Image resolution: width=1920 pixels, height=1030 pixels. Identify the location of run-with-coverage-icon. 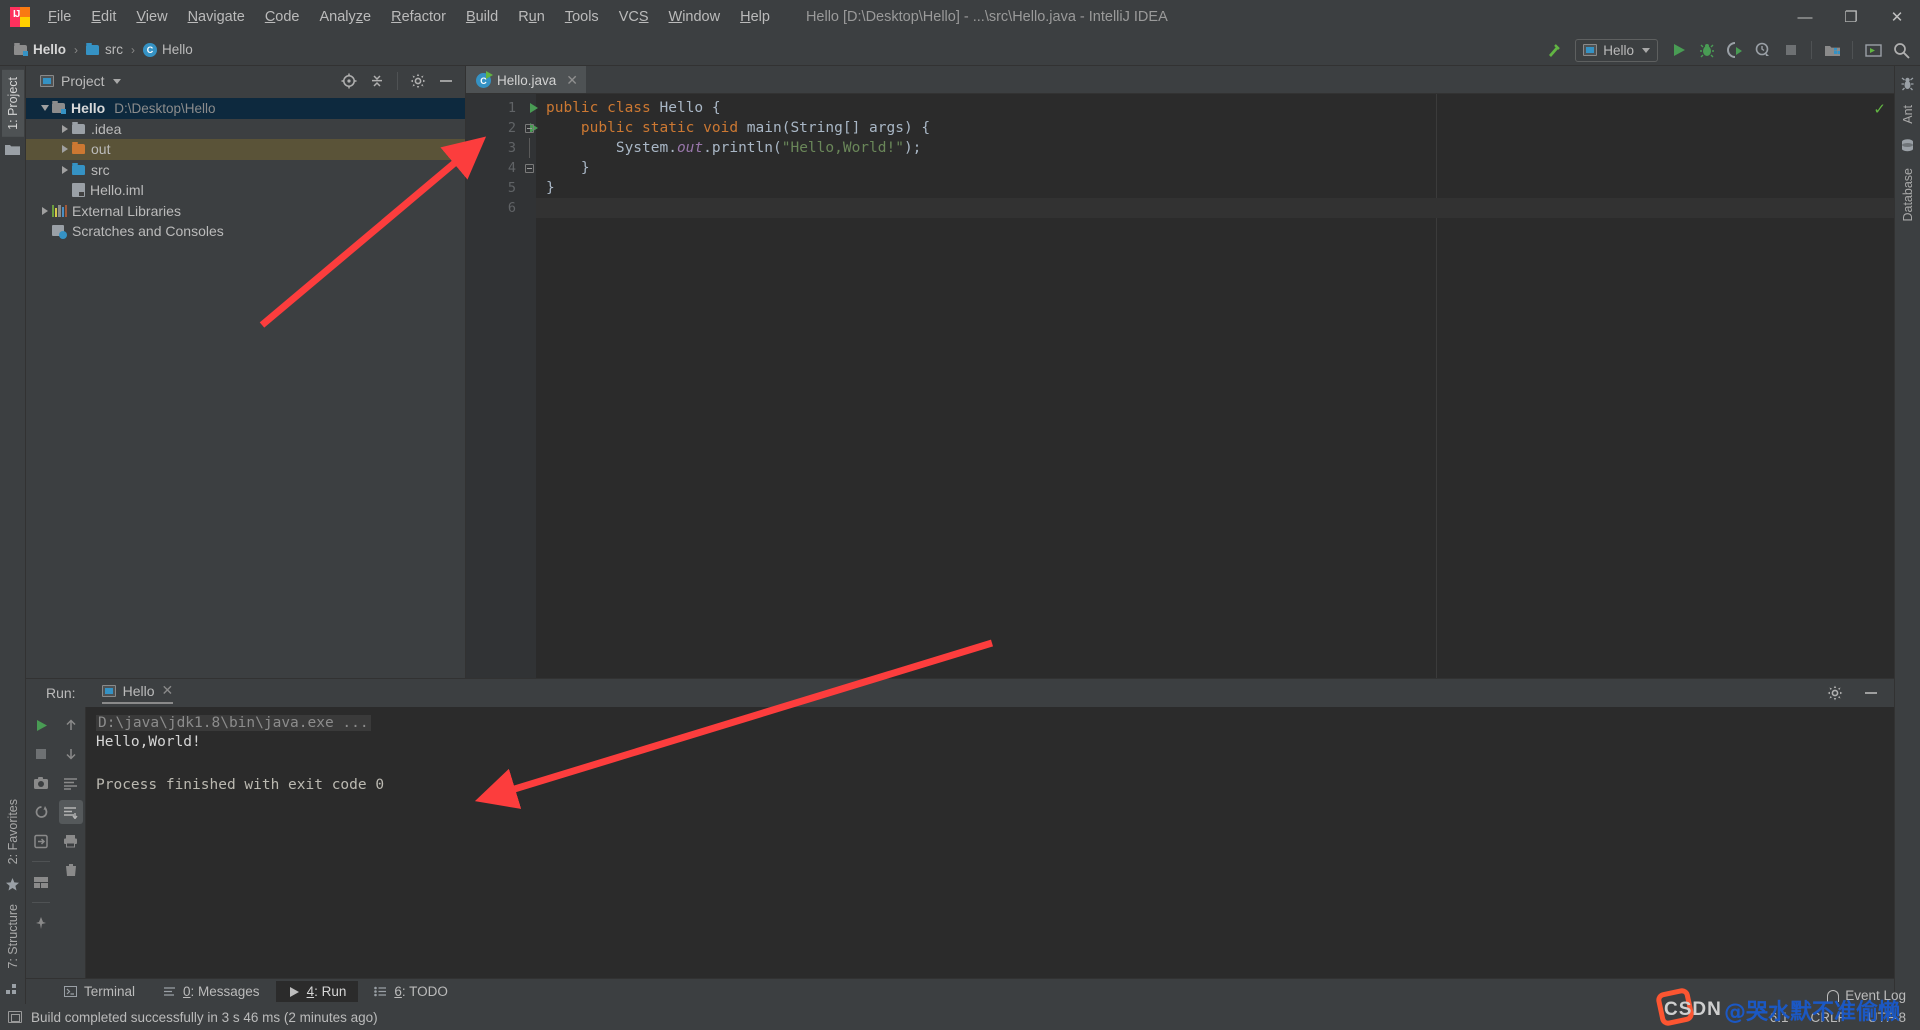
(1735, 50).